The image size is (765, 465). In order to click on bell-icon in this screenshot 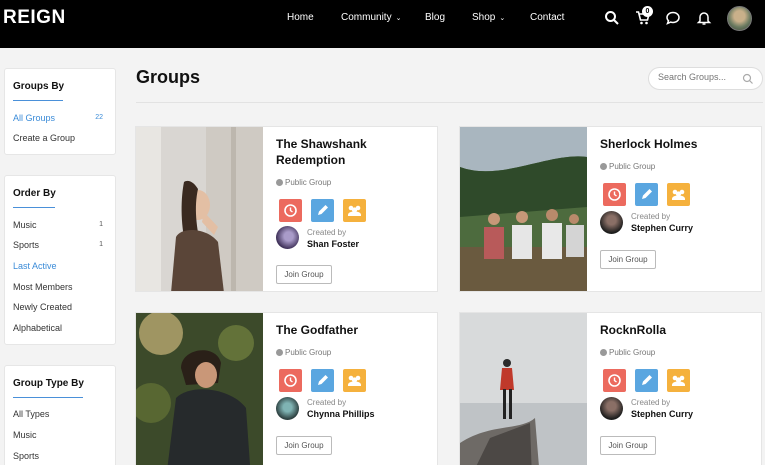, I will do `click(704, 18)`.